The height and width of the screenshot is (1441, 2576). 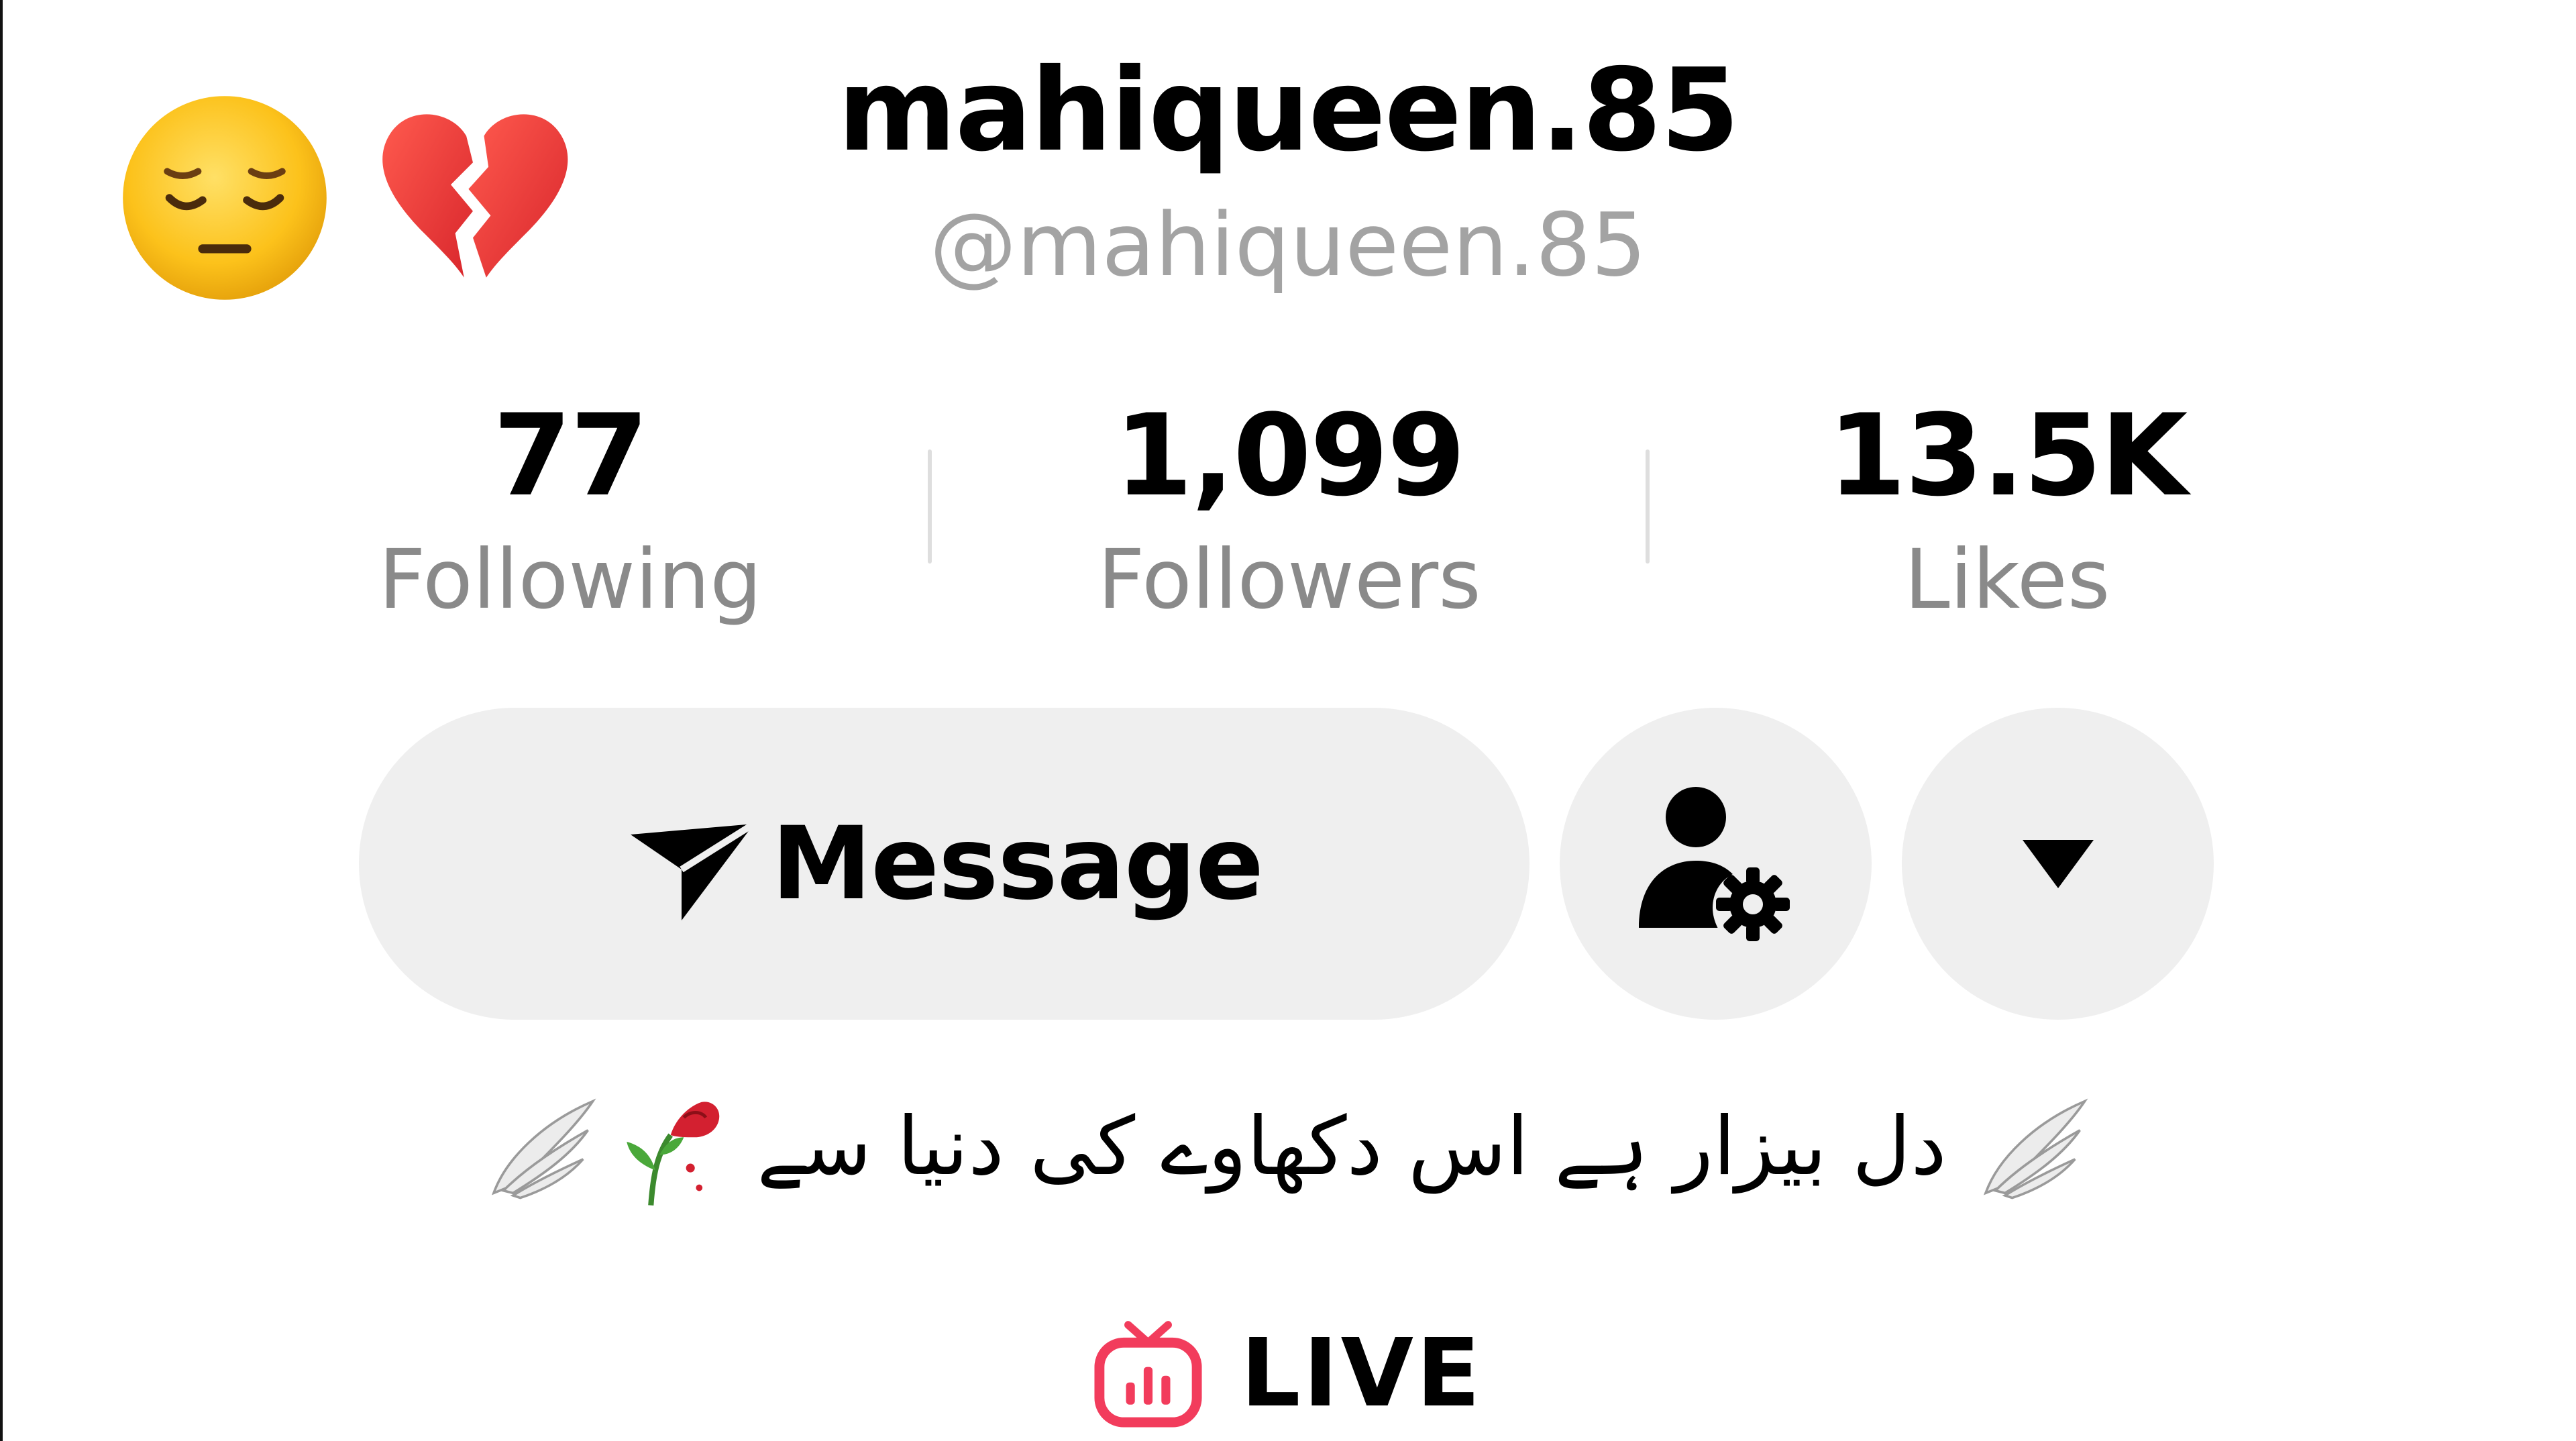 I want to click on message-button: Message, so click(x=944, y=864).